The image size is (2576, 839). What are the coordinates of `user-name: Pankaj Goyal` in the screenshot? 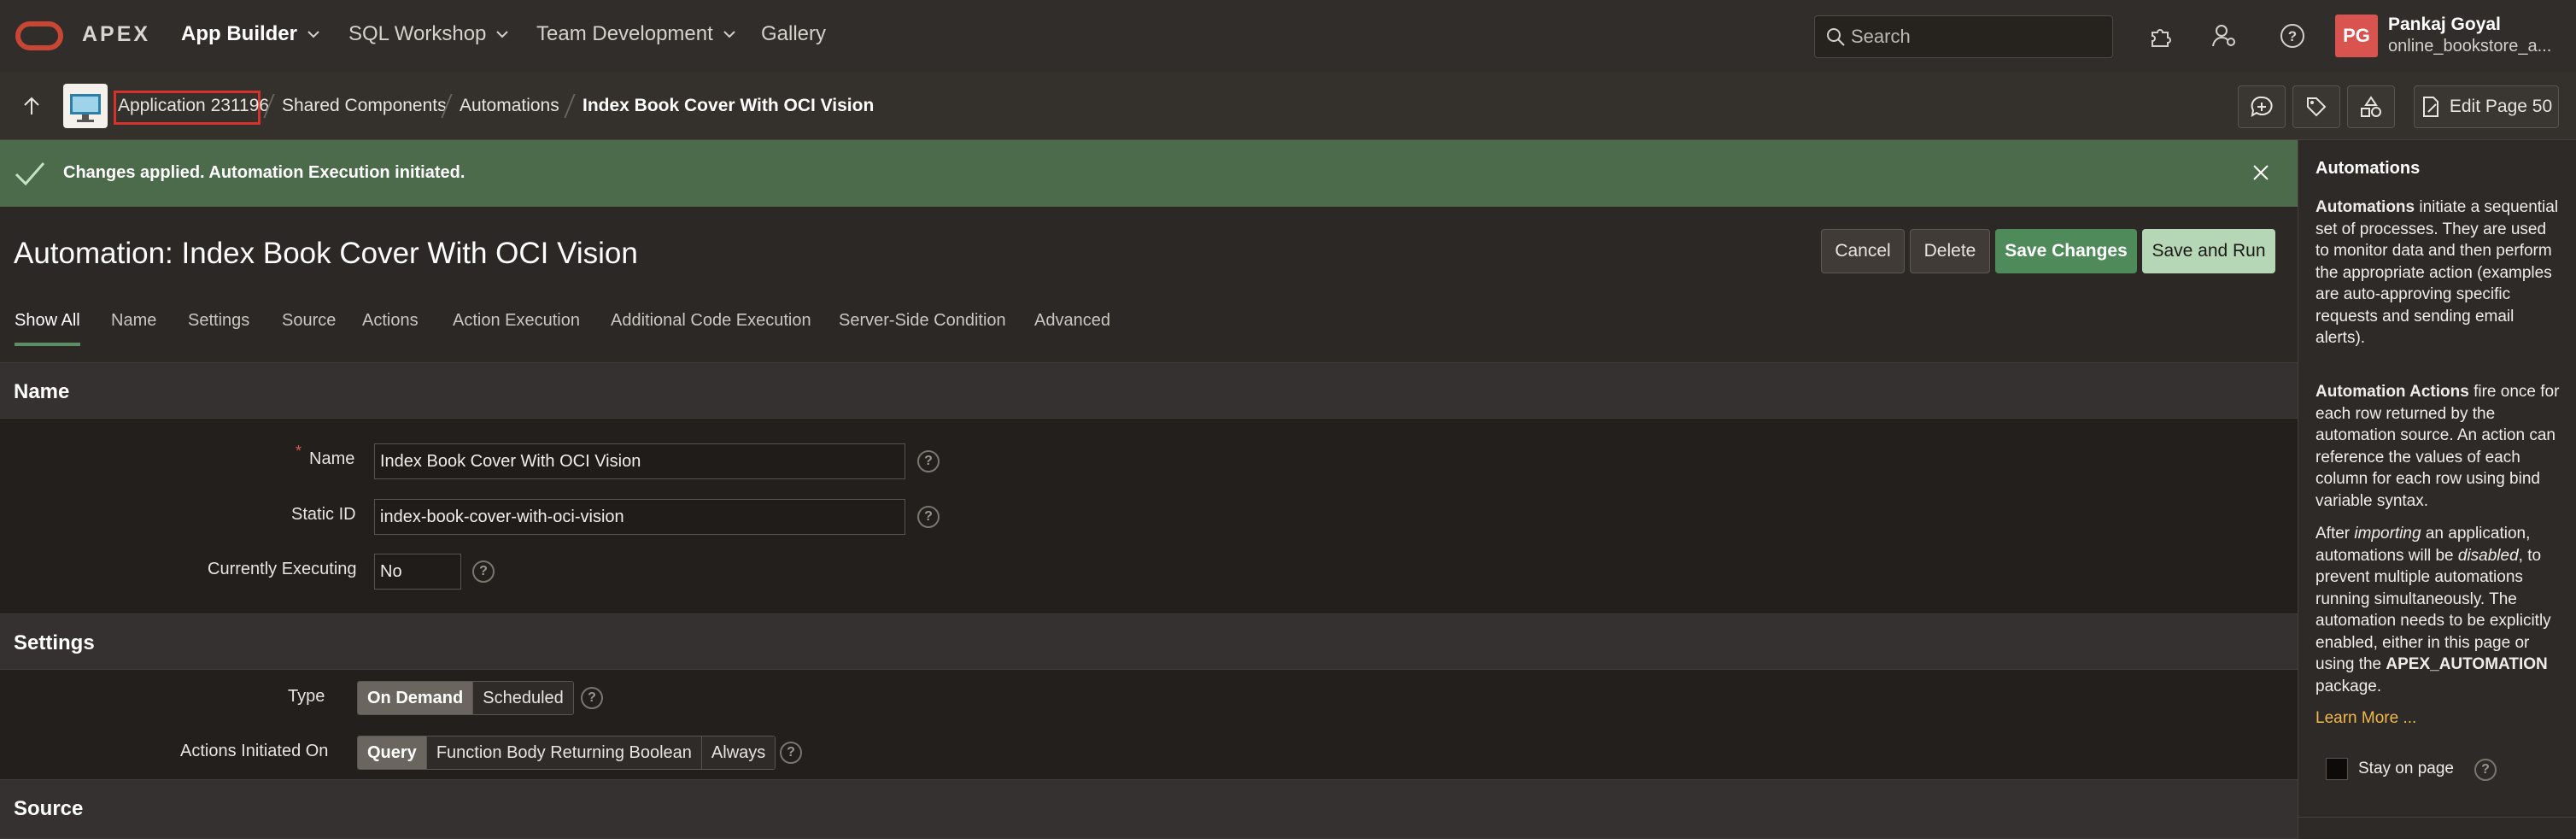 It's located at (2444, 25).